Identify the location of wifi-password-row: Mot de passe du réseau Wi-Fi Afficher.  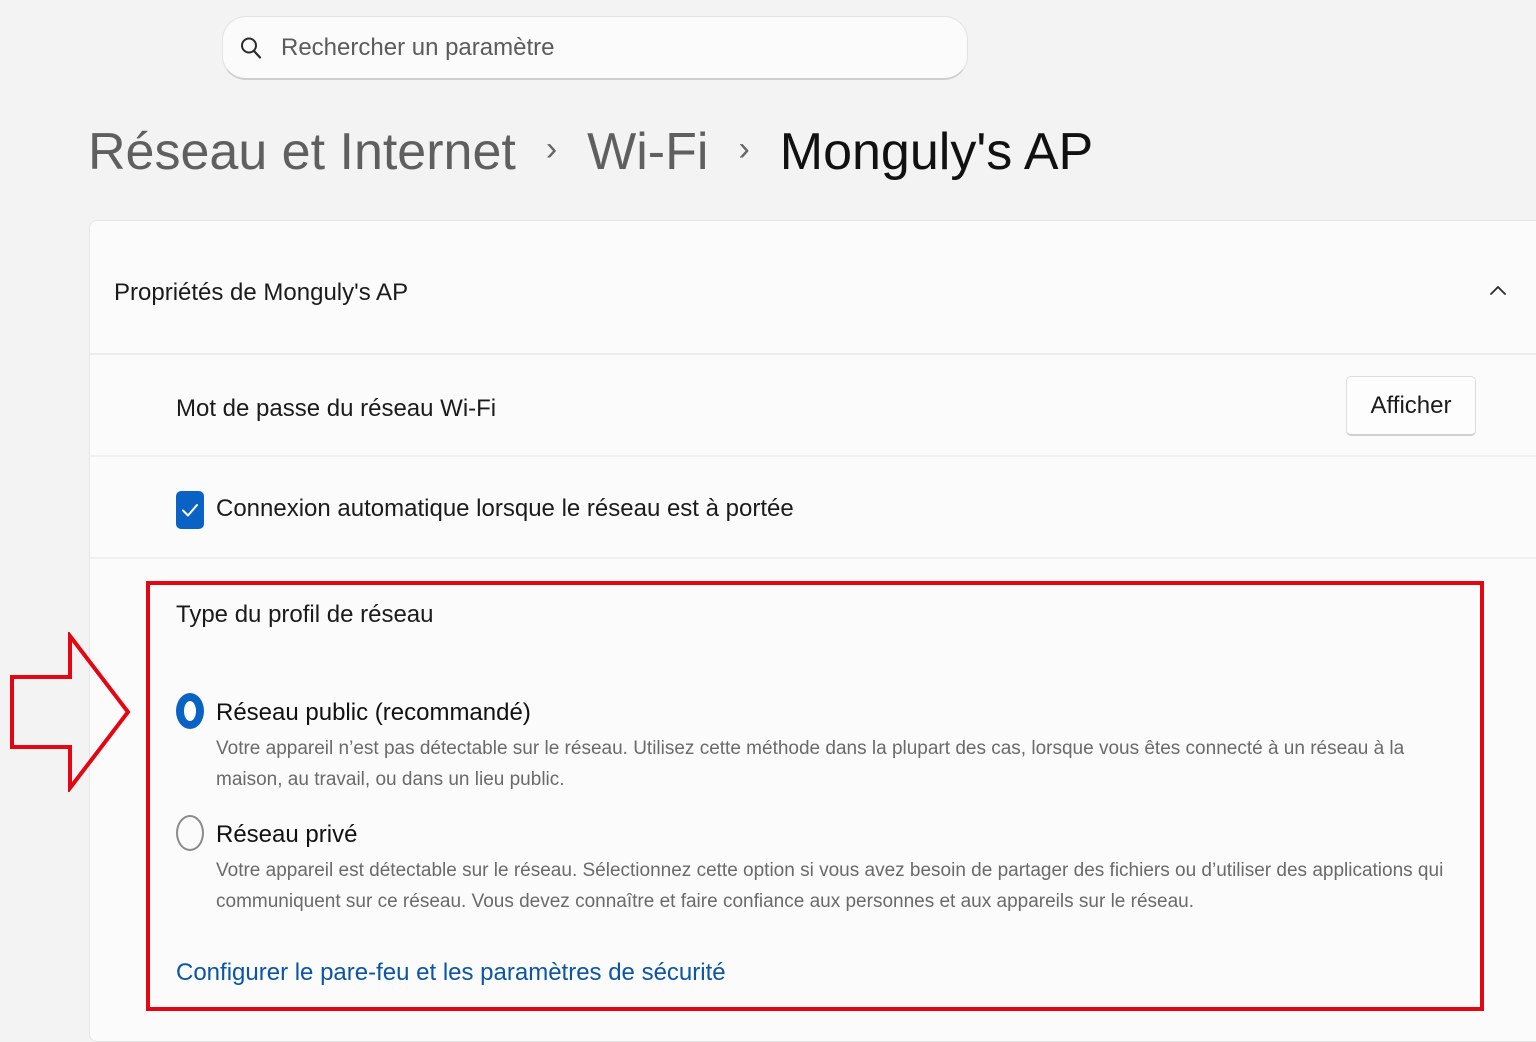
(813, 406).